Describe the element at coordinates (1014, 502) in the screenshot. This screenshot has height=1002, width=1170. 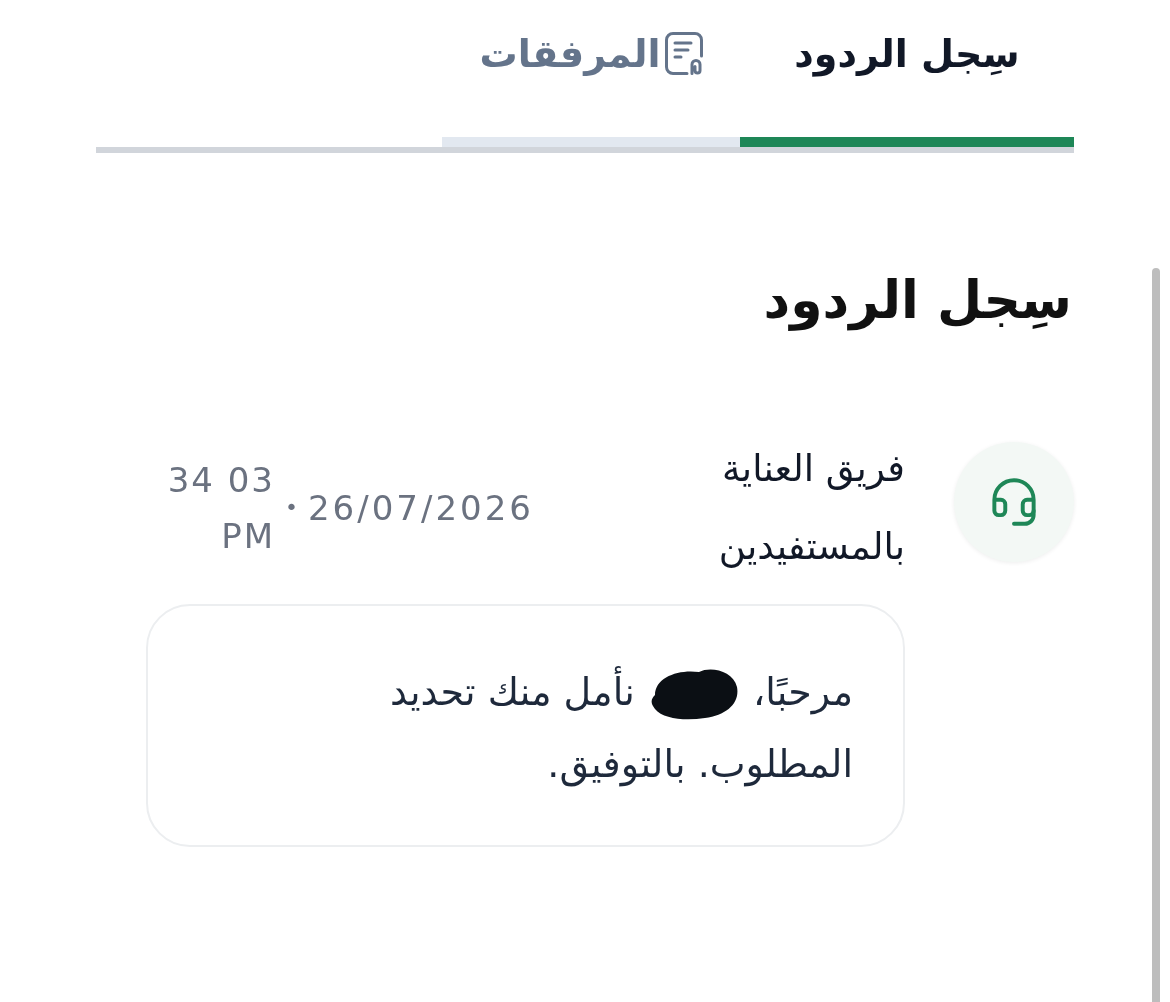
I see `headset-icon` at that location.